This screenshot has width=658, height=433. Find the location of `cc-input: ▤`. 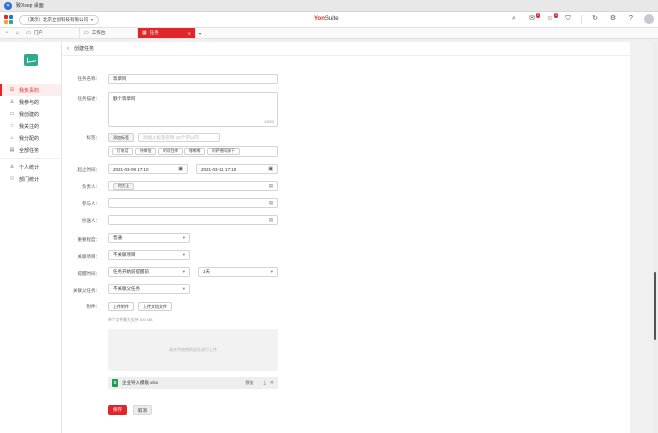

cc-input: ▤ is located at coordinates (193, 220).